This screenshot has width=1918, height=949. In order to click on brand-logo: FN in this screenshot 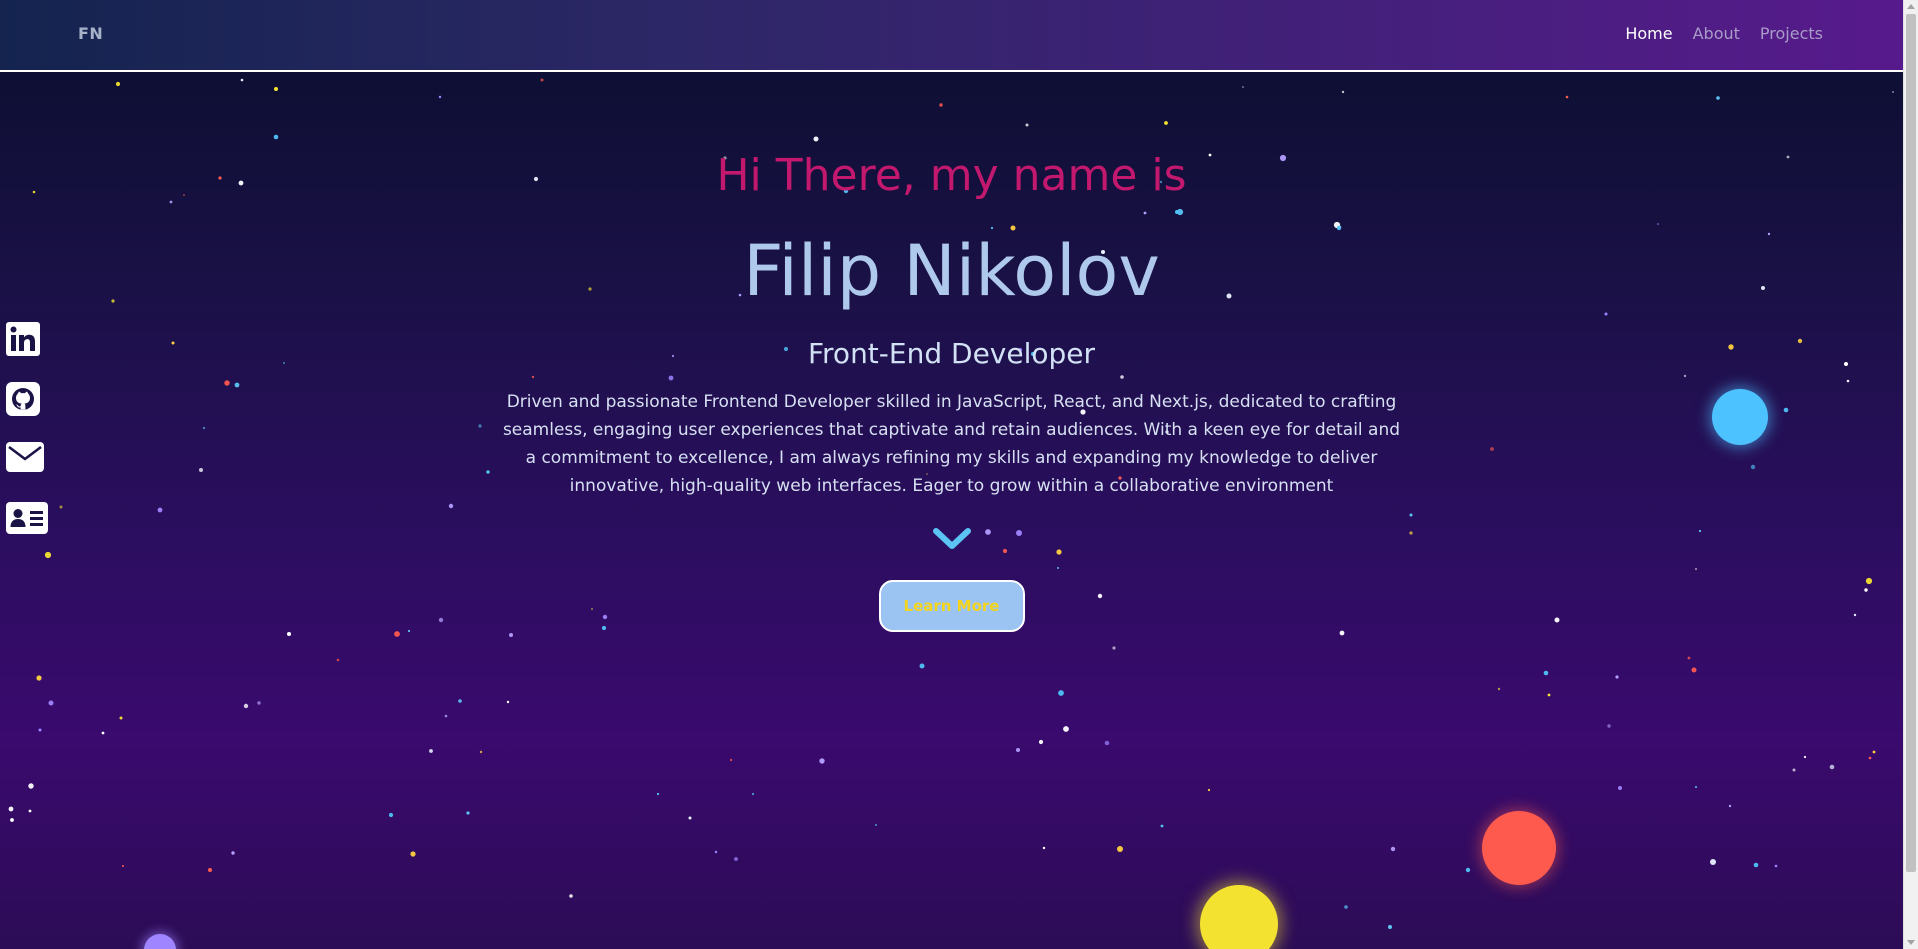, I will do `click(90, 33)`.